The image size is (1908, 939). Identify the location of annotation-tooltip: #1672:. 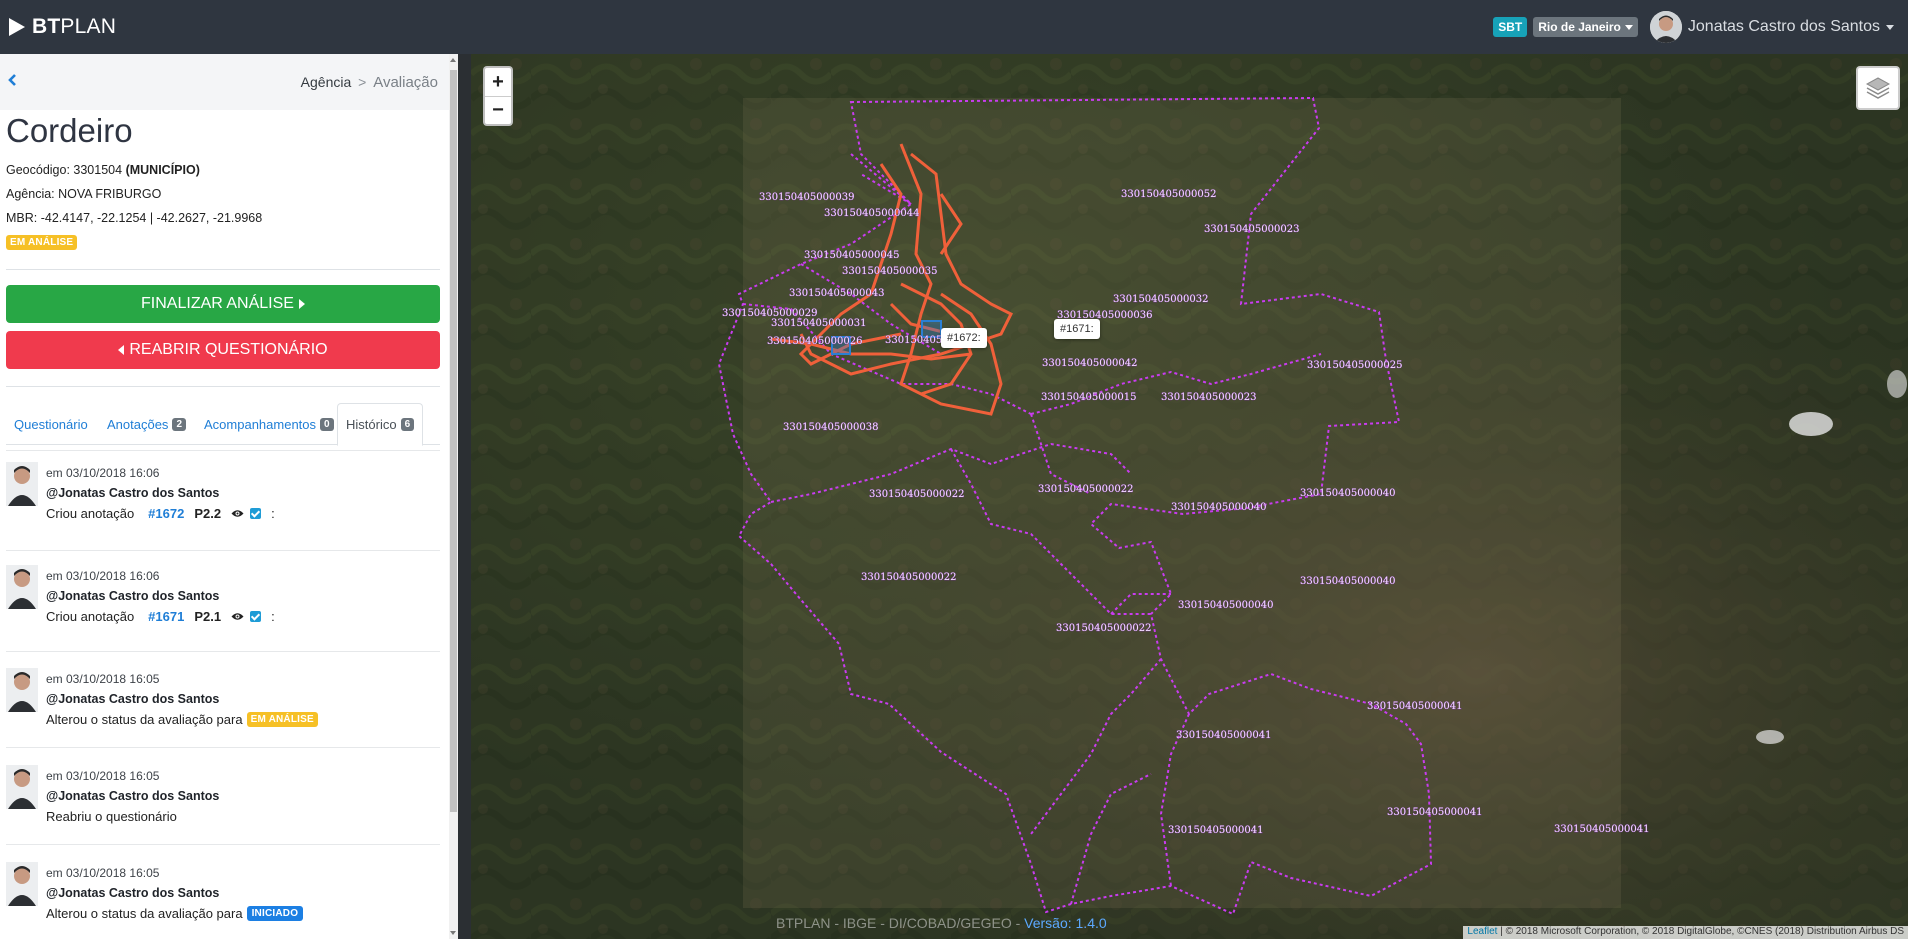
(964, 338).